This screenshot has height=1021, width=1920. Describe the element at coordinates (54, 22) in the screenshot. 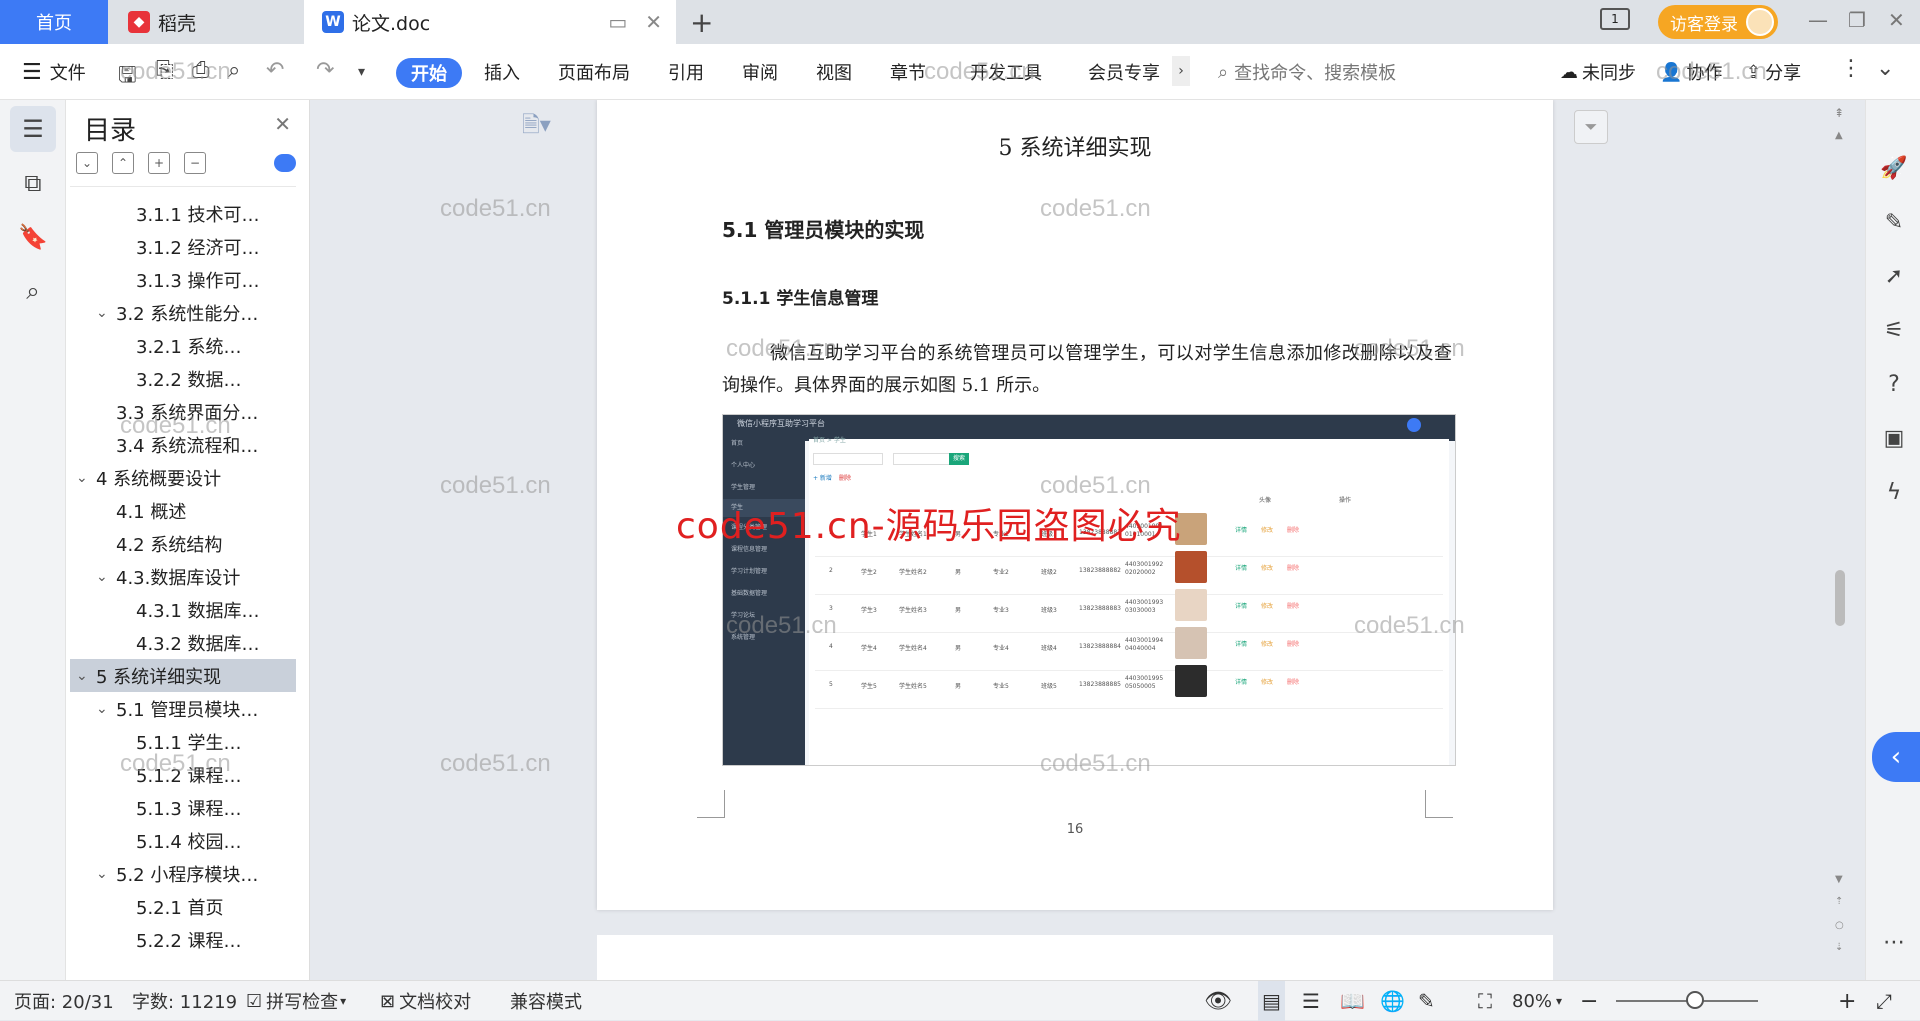

I see `tab-home: 首页` at that location.